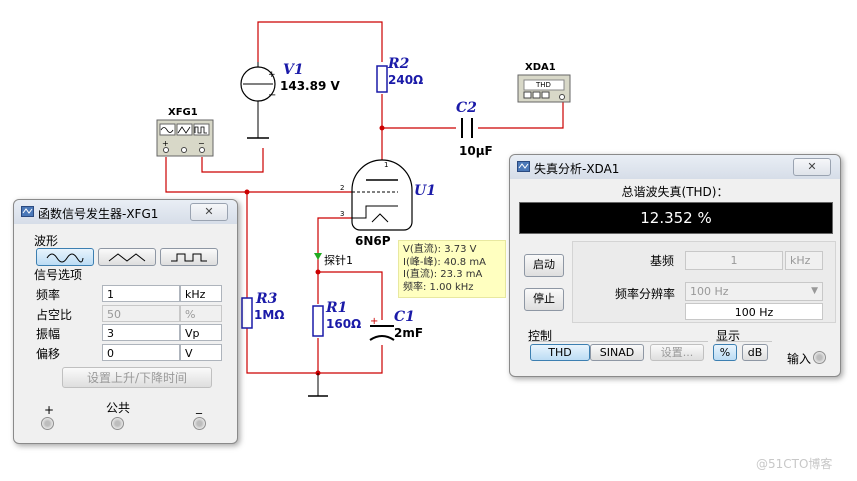 This screenshot has height=481, width=857. I want to click on u1-label: U1, so click(425, 191).